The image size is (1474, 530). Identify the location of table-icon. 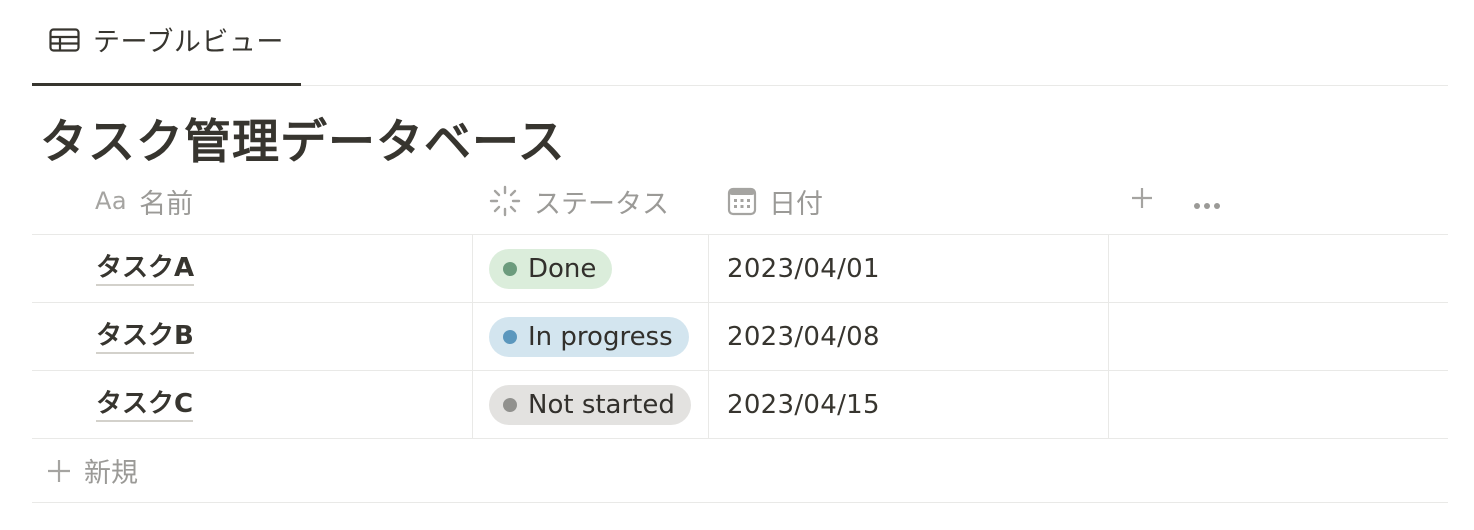
(64, 40).